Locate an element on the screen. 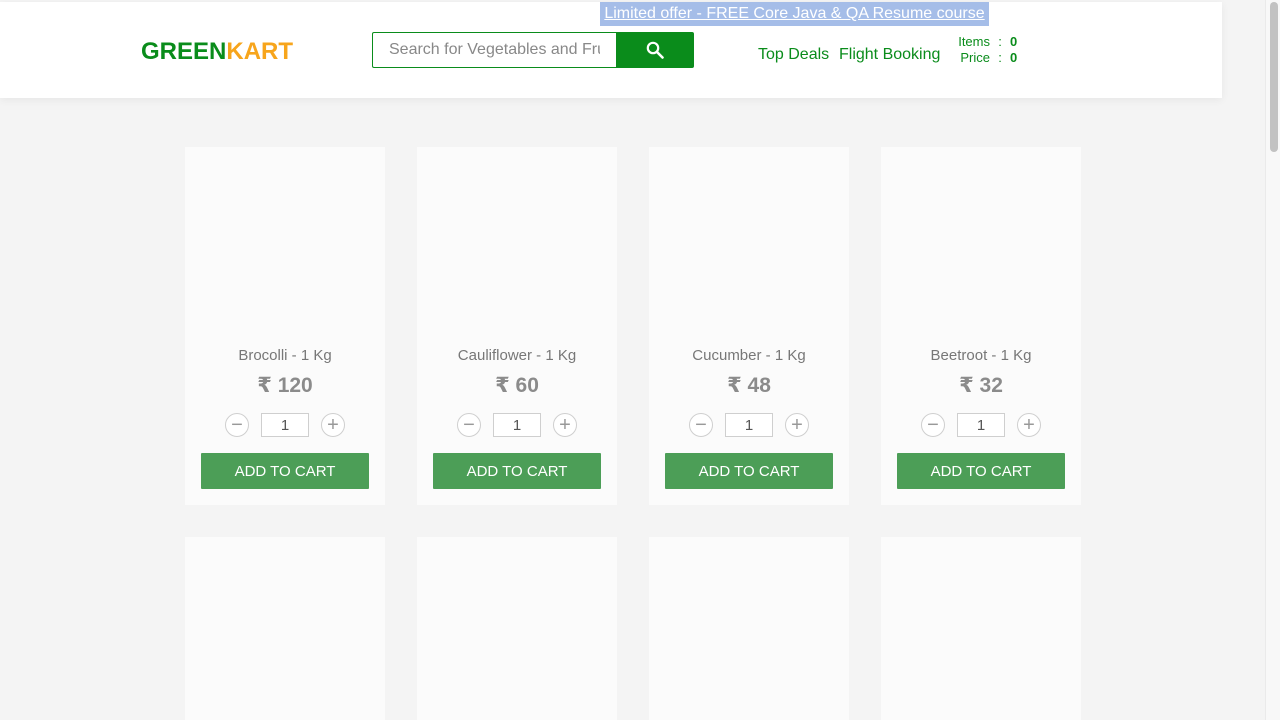 The image size is (1280, 720). search-input is located at coordinates (494, 50).